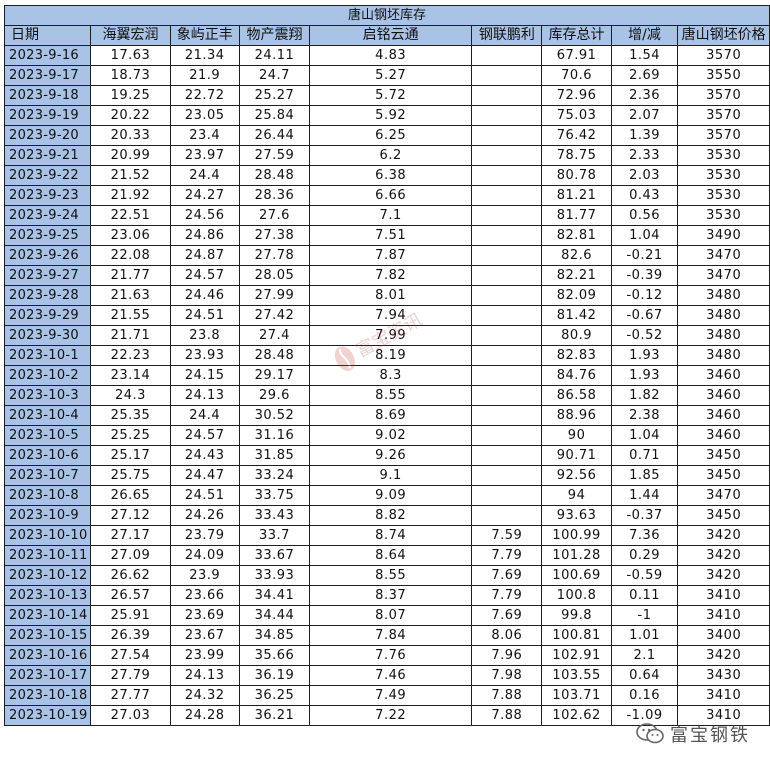  What do you see at coordinates (576, 675) in the screenshot?
I see `cell-inventory-total: 103.55` at bounding box center [576, 675].